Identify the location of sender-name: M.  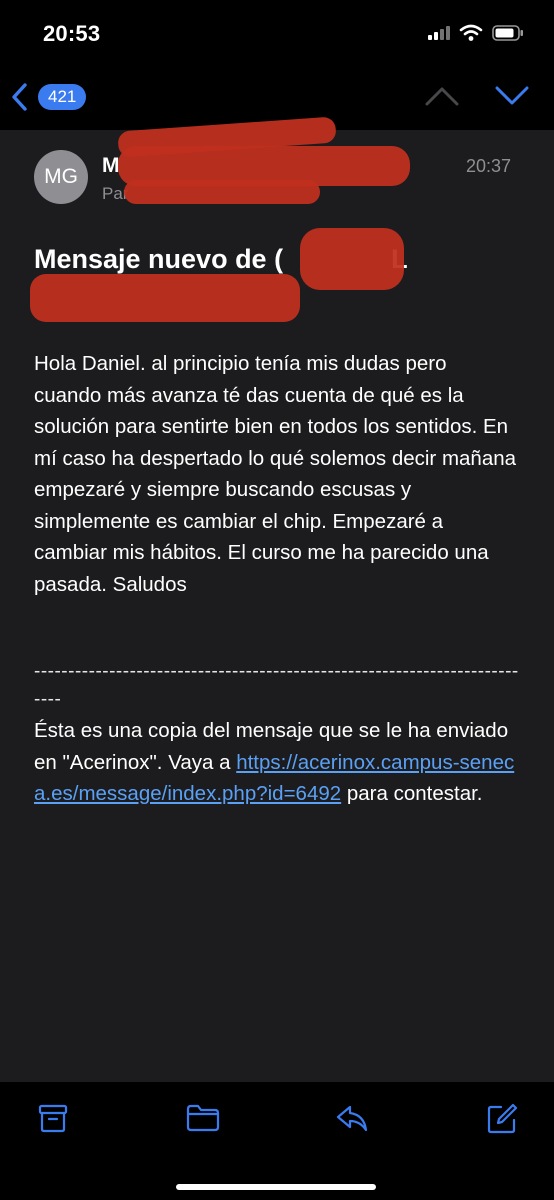
(111, 166).